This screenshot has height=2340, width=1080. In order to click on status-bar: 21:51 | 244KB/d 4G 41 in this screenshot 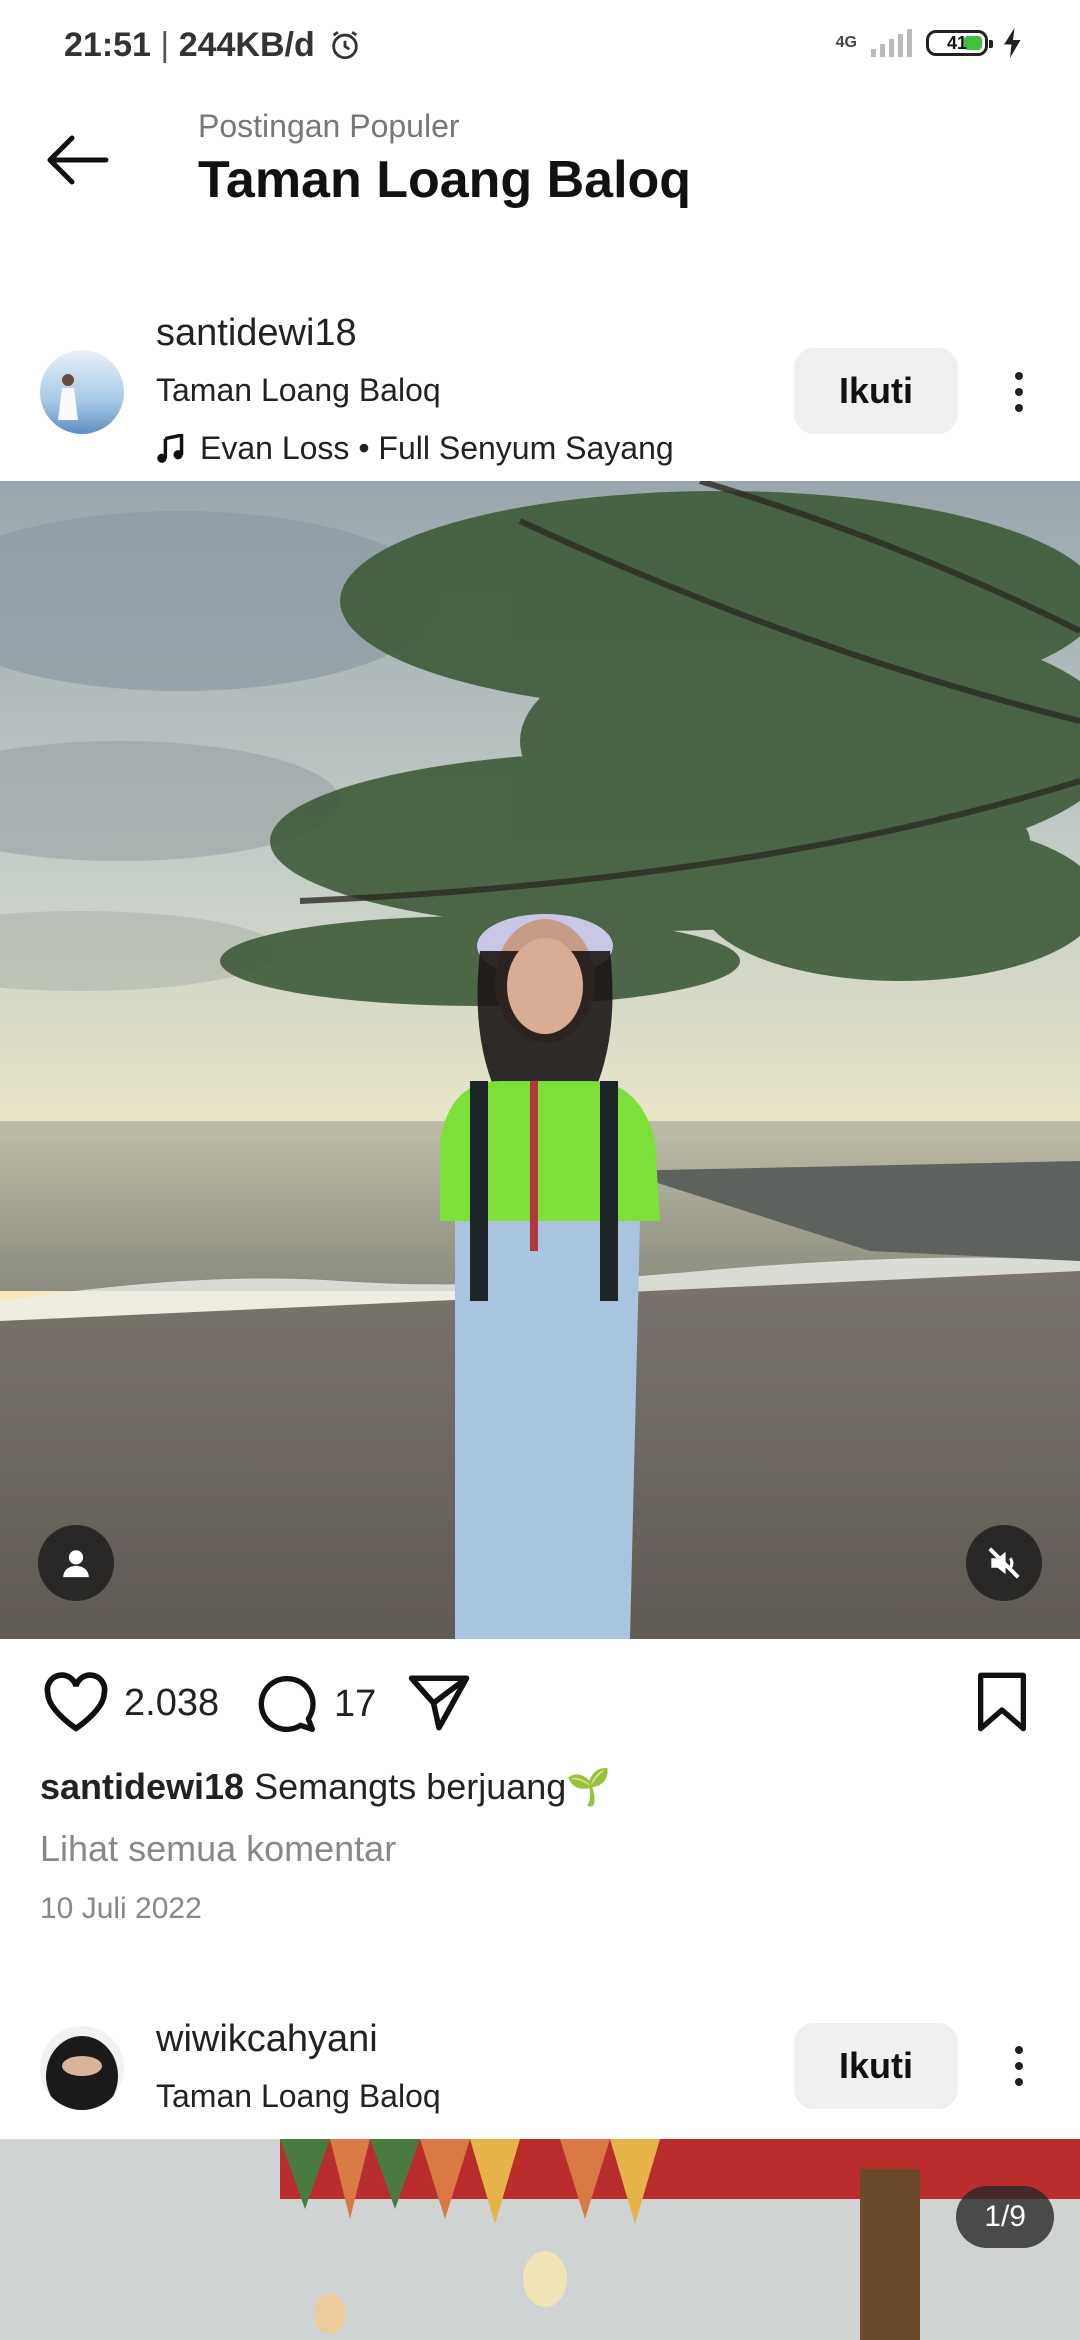, I will do `click(540, 50)`.